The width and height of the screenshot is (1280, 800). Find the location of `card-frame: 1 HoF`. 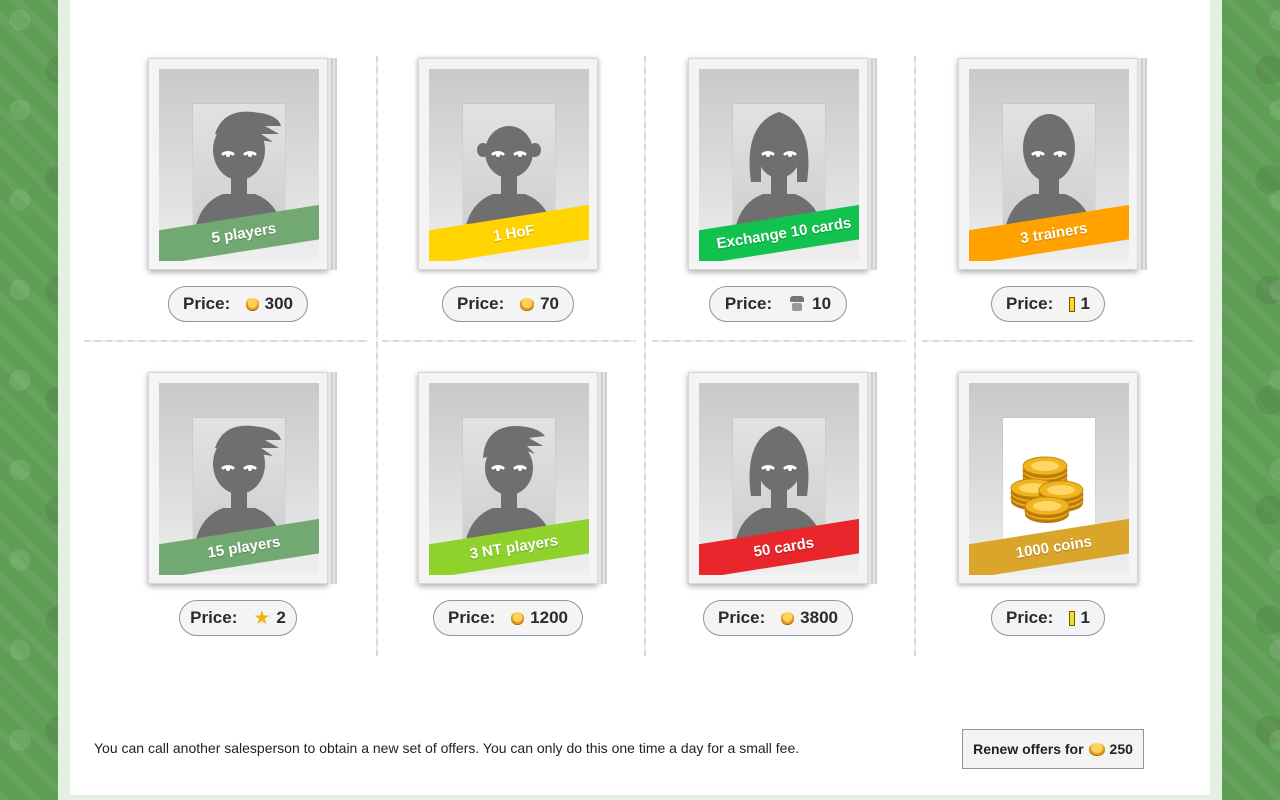

card-frame: 1 HoF is located at coordinates (508, 164).